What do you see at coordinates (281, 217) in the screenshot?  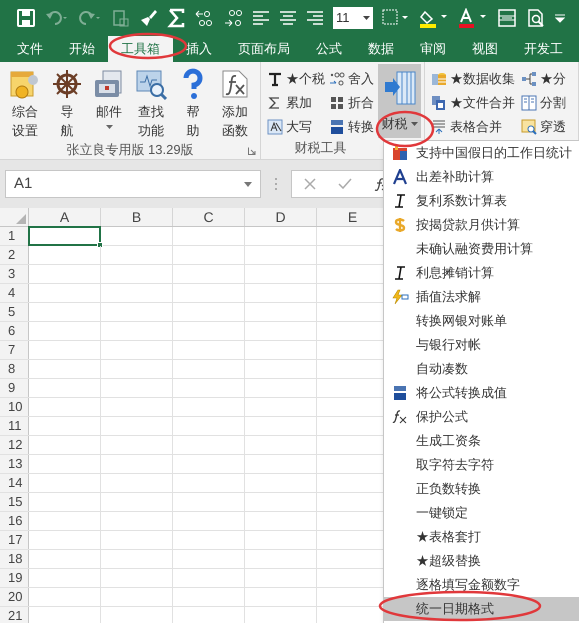 I see `column-header: D` at bounding box center [281, 217].